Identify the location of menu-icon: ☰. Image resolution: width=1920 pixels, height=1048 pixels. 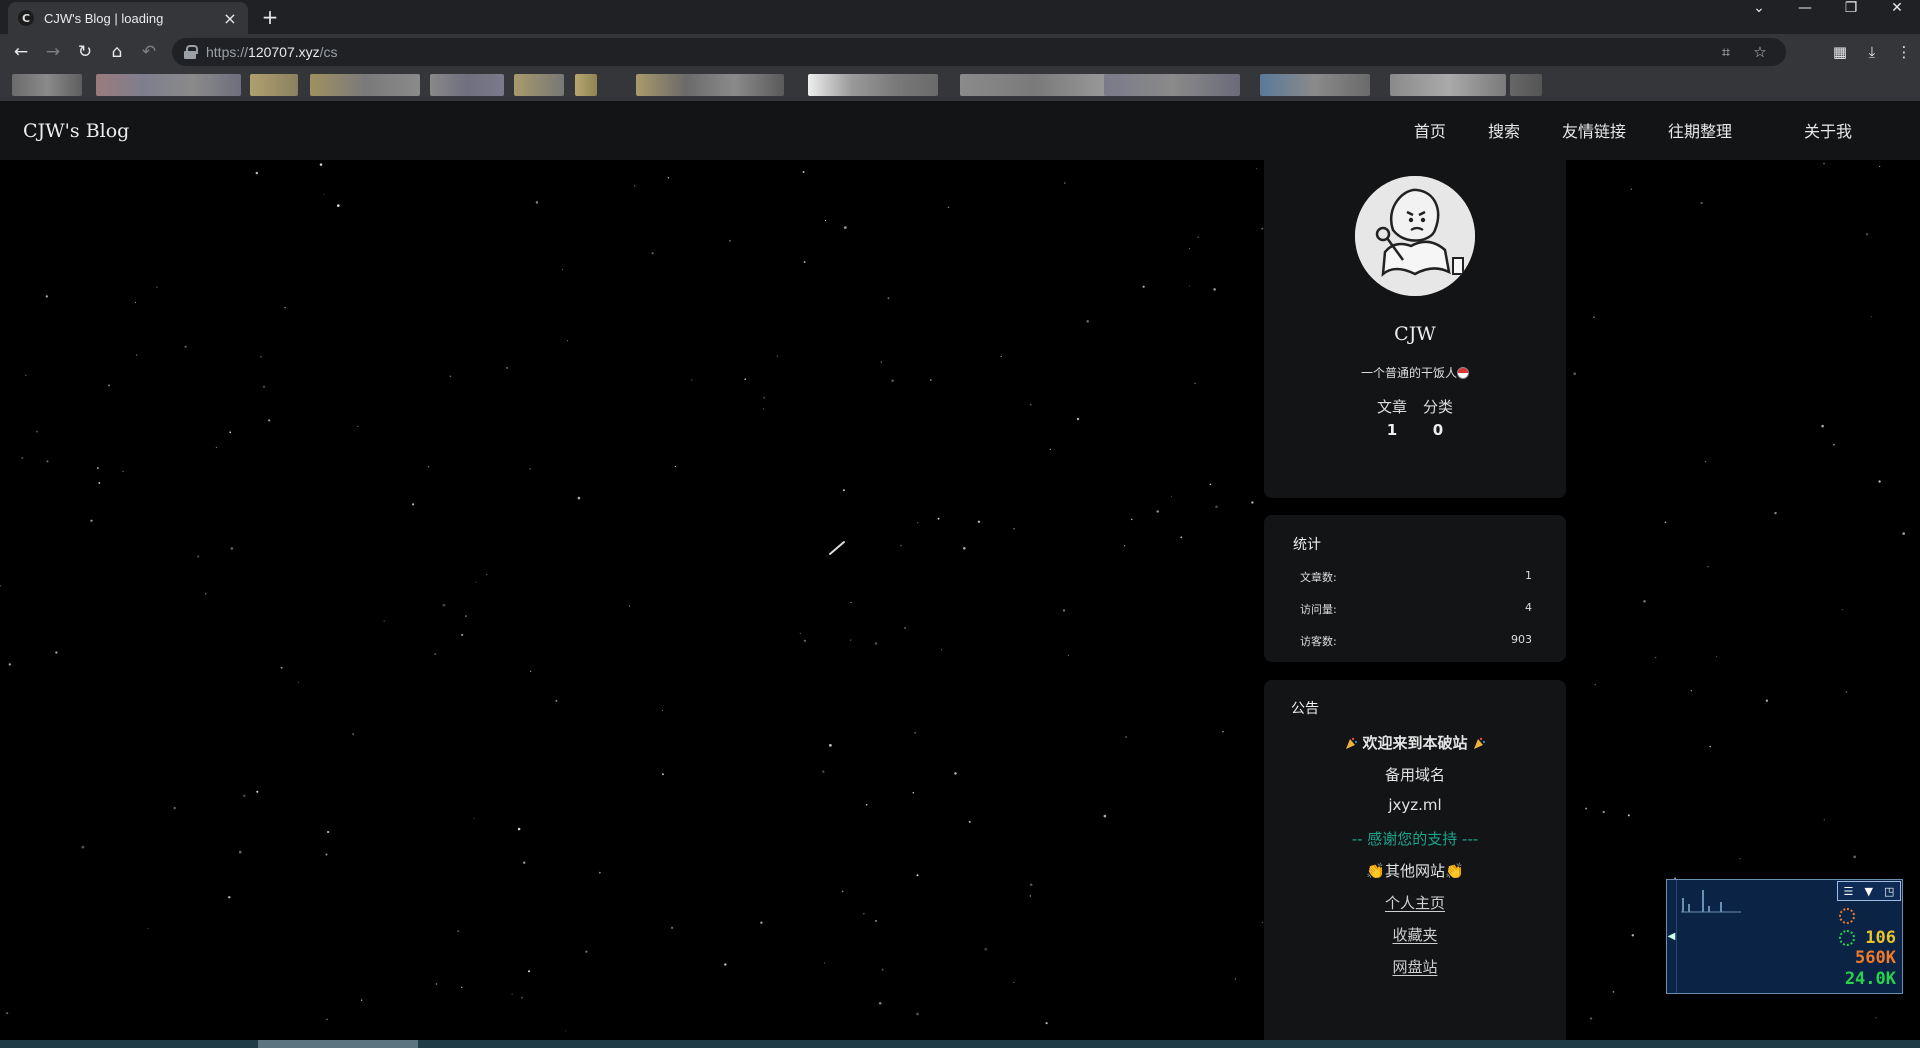
(1849, 891).